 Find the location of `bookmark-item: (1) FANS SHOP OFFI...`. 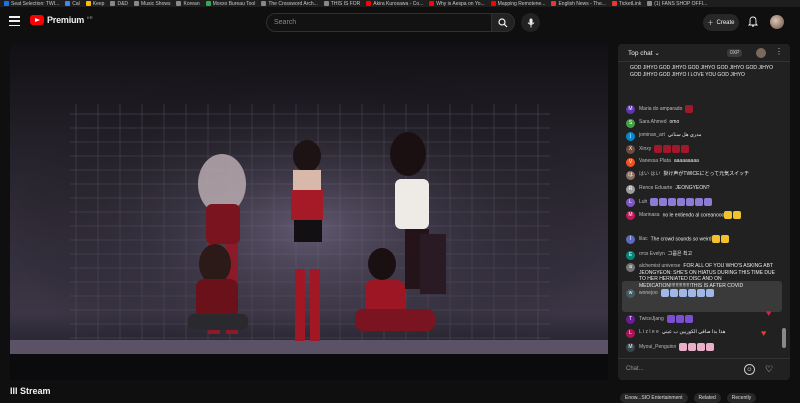

bookmark-item: (1) FANS SHOP OFFI... is located at coordinates (677, 4).